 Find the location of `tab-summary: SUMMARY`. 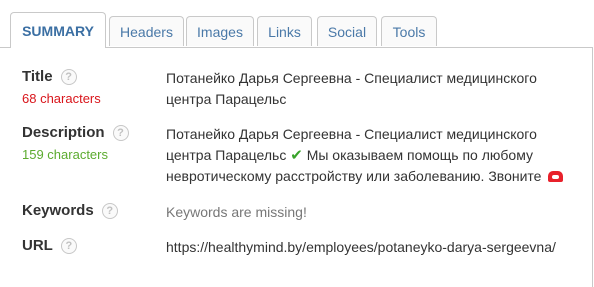

tab-summary: SUMMARY is located at coordinates (58, 30).